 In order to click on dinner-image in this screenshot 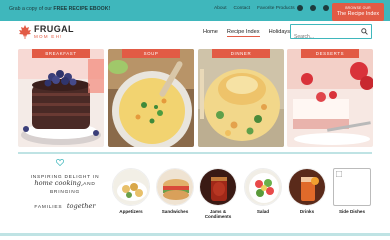, I will do `click(241, 98)`.